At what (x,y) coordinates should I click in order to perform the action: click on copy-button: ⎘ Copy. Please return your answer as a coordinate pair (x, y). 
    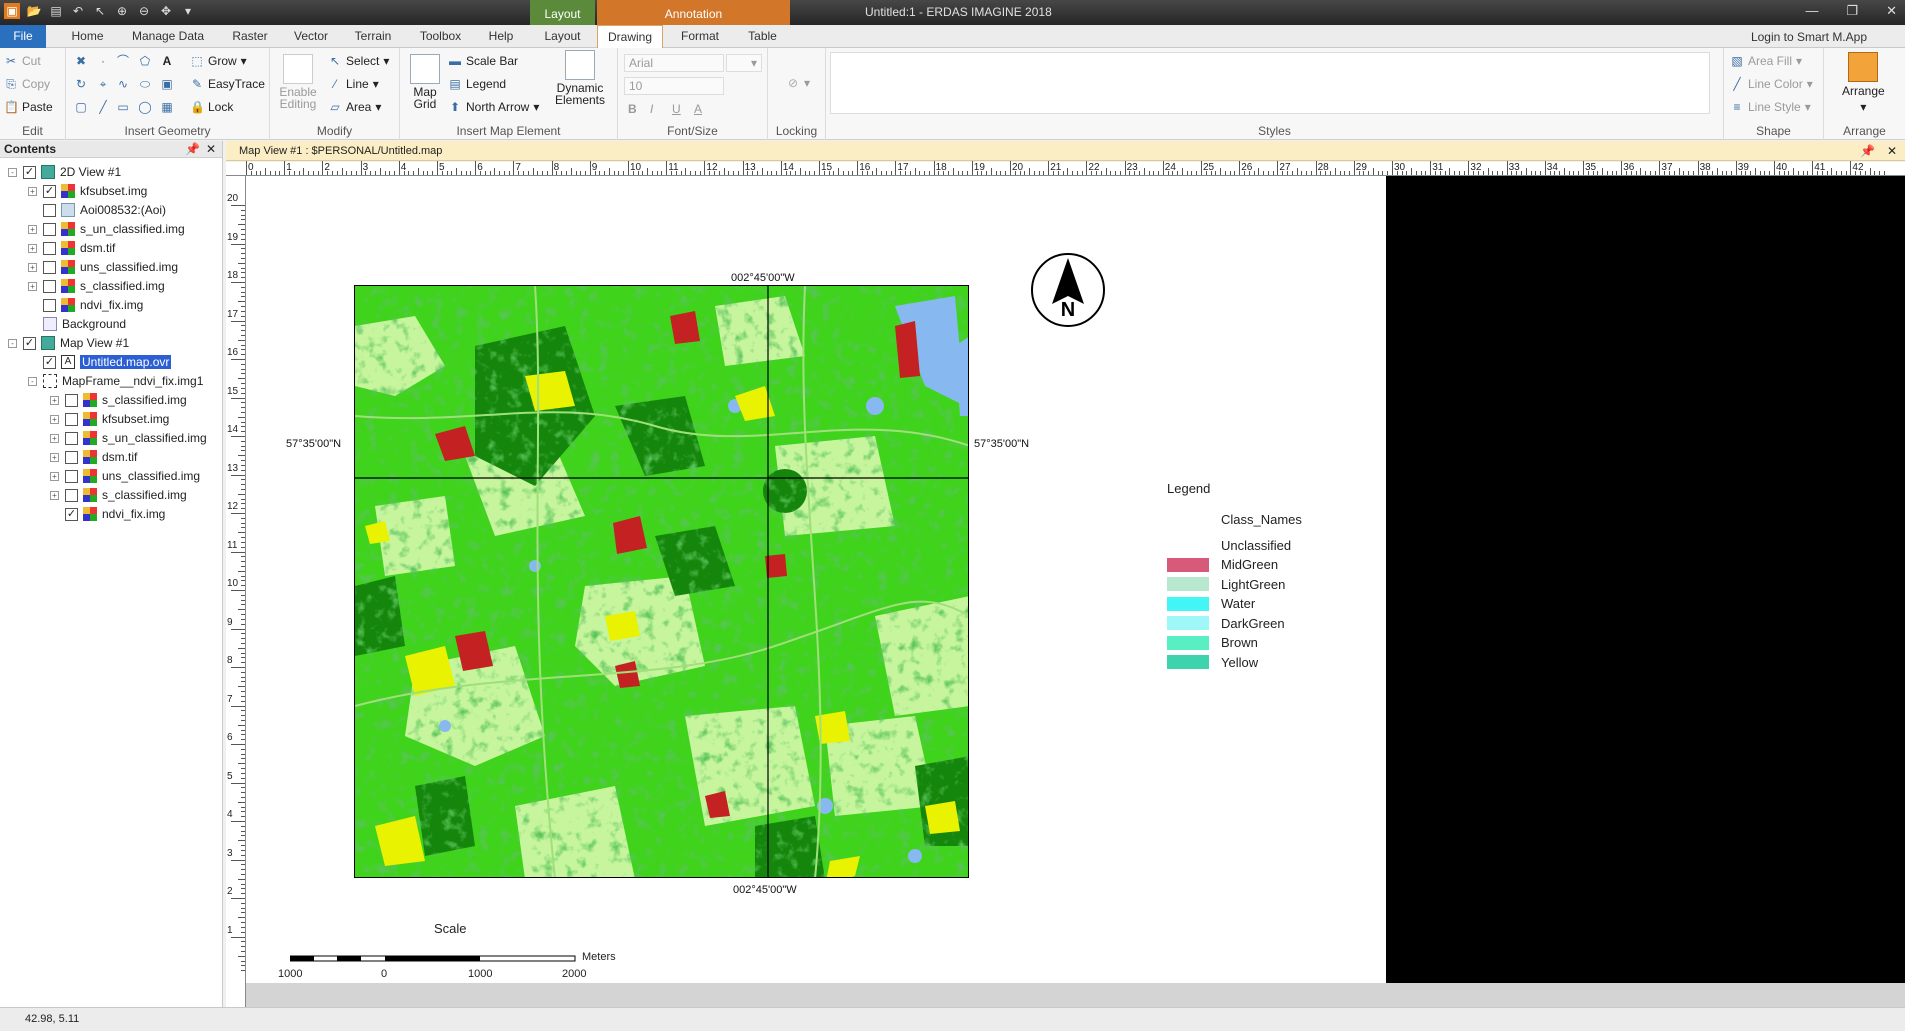
    Looking at the image, I should click on (27, 84).